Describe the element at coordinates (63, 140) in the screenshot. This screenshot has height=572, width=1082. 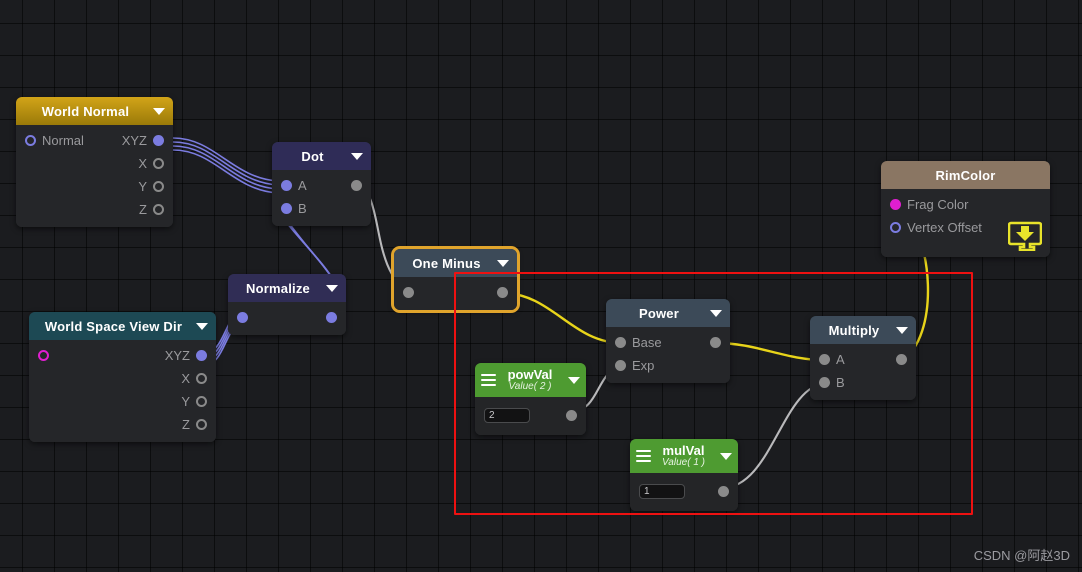
I see `port-label: Normal` at that location.